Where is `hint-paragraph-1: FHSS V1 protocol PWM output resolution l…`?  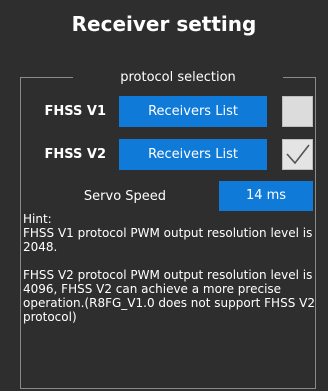
hint-paragraph-1: FHSS V1 protocol PWM output resolution l… is located at coordinates (168, 240).